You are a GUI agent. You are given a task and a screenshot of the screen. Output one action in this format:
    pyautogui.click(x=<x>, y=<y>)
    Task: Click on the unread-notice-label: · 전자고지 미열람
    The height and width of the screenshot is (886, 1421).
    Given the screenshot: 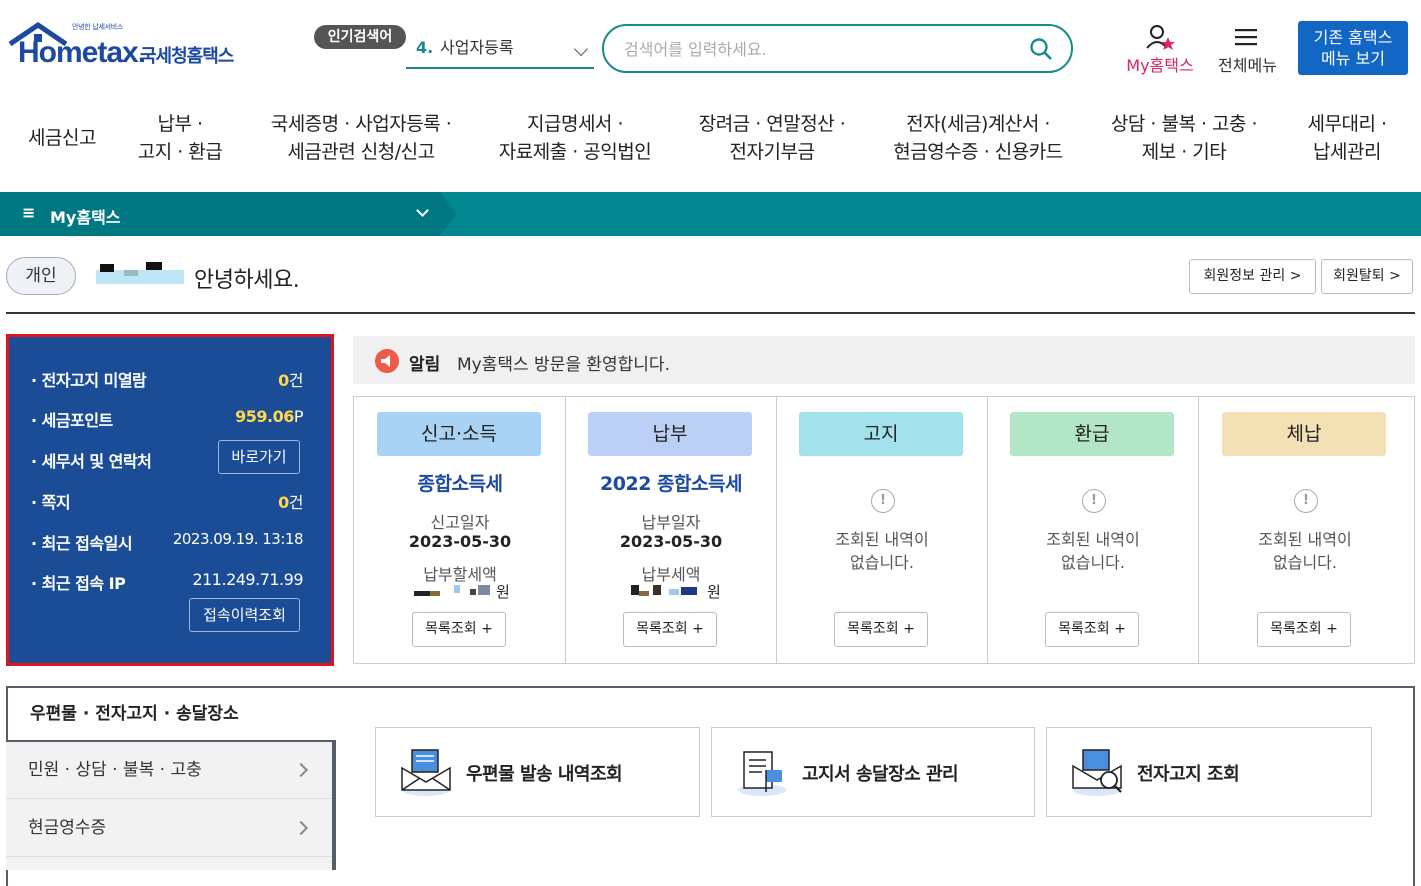 What is the action you would take?
    pyautogui.click(x=89, y=380)
    